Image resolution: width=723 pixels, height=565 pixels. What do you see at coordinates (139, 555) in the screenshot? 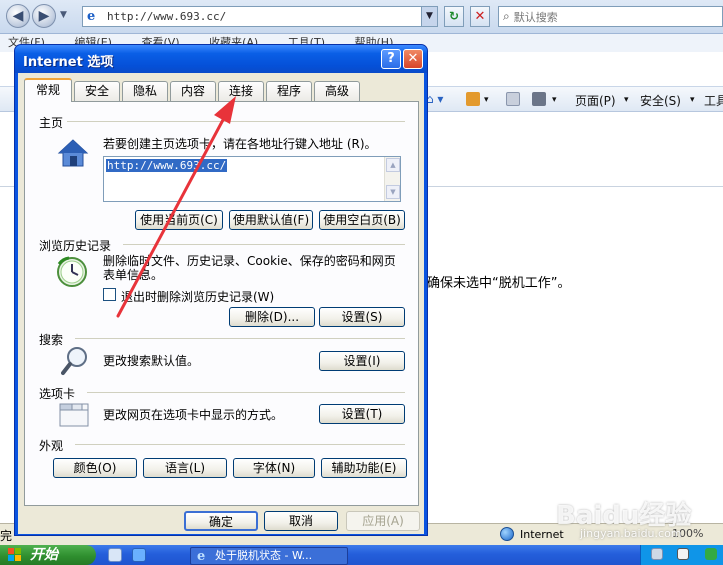
I see `quicklaunch-ie-icon` at bounding box center [139, 555].